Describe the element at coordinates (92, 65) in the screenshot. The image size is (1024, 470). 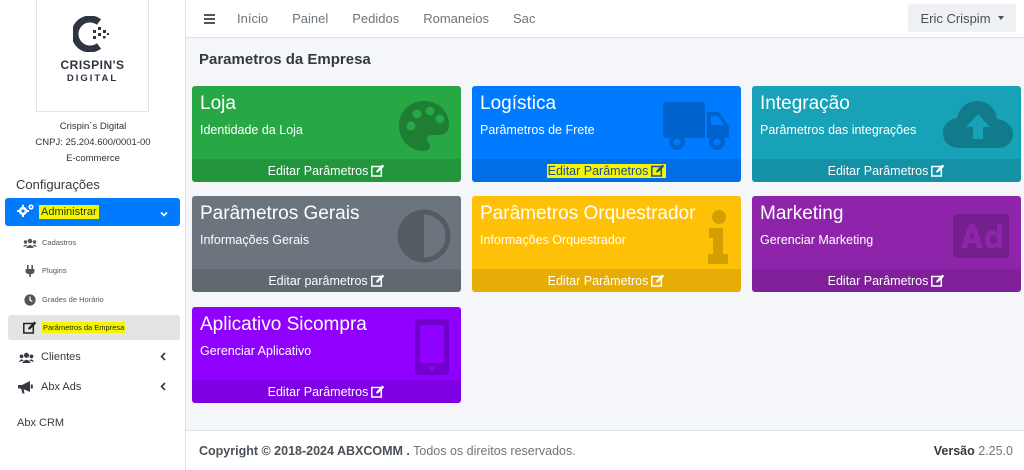
I see `logo-name: CRISPIN'S` at that location.